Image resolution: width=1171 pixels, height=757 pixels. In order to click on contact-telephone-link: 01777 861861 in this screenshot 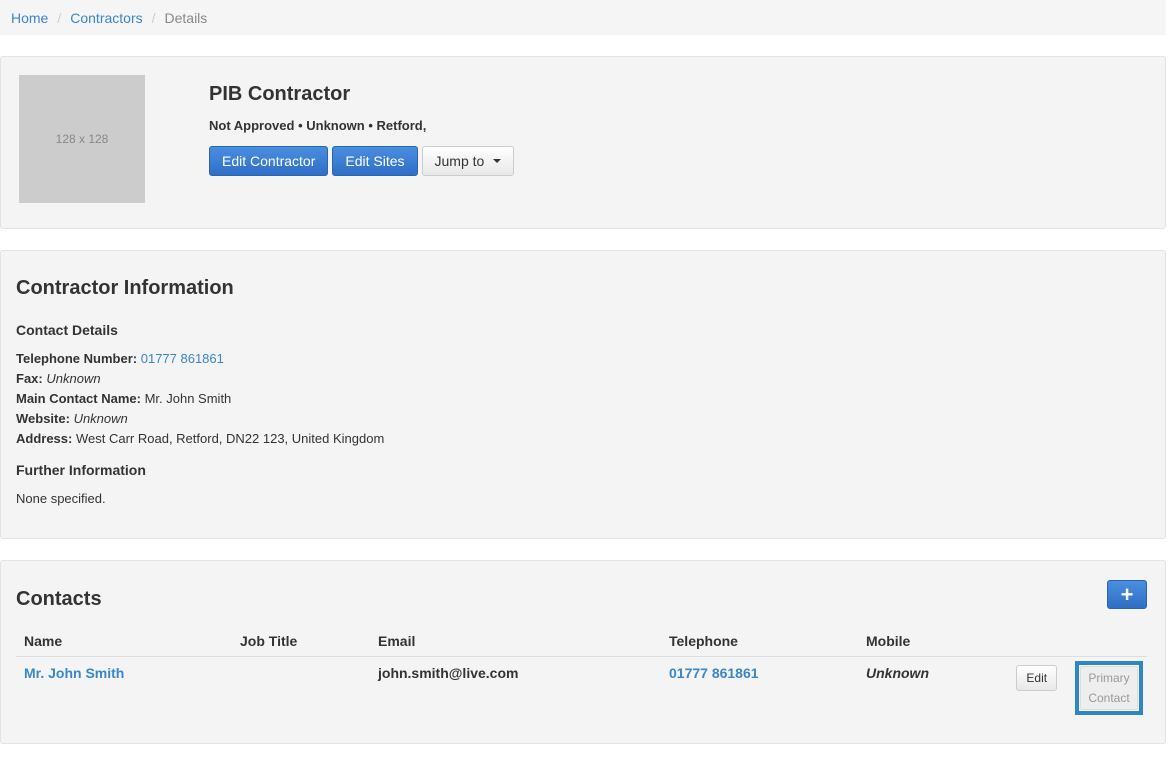, I will do `click(714, 673)`.